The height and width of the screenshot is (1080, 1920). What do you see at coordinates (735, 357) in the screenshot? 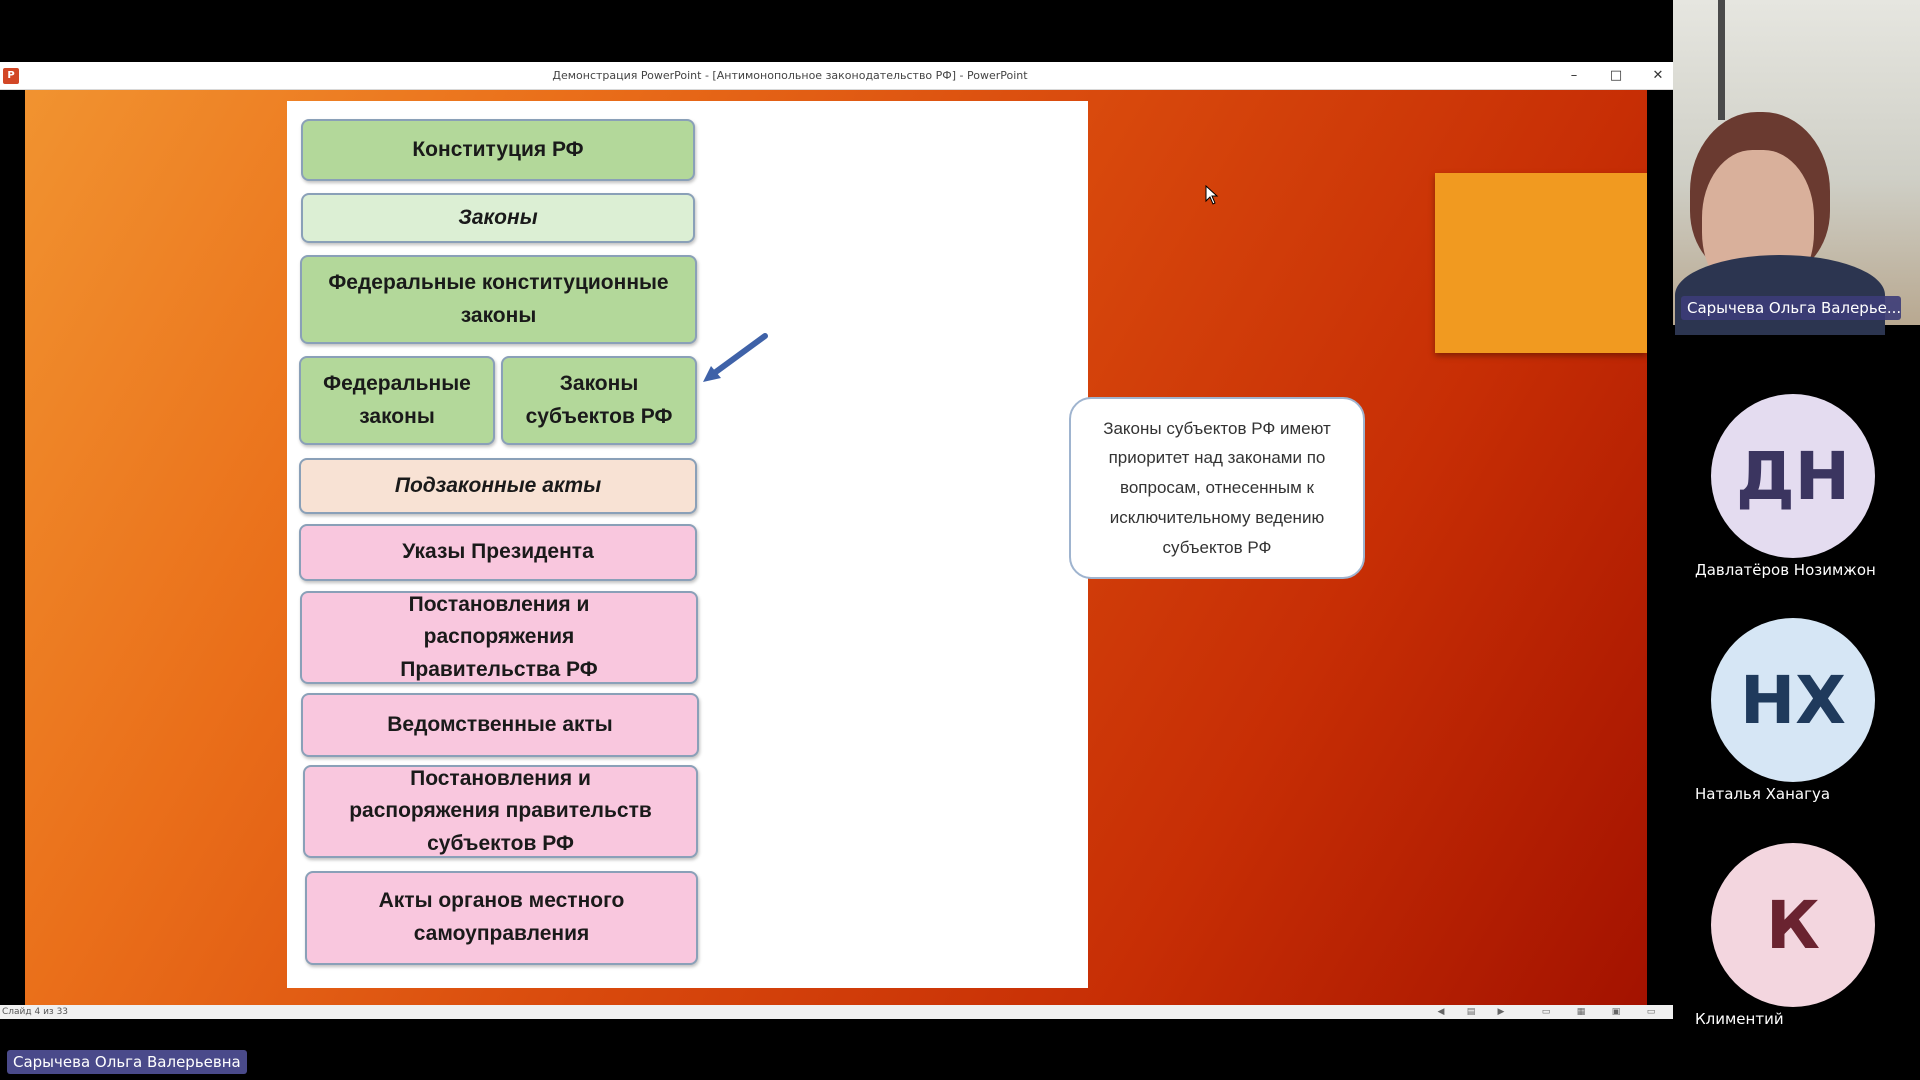
I see `arrow-icon` at bounding box center [735, 357].